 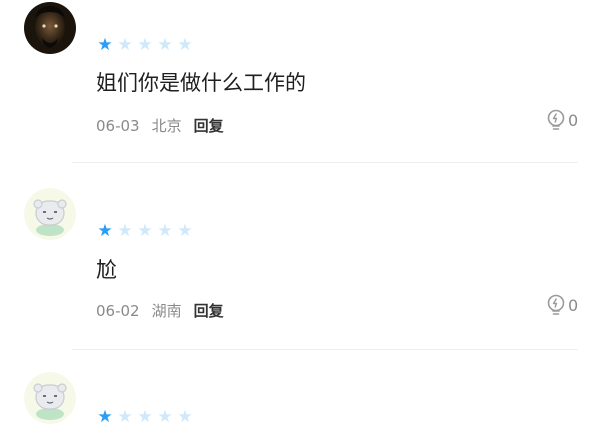 What do you see at coordinates (118, 126) in the screenshot?
I see `comment-date: 06-03` at bounding box center [118, 126].